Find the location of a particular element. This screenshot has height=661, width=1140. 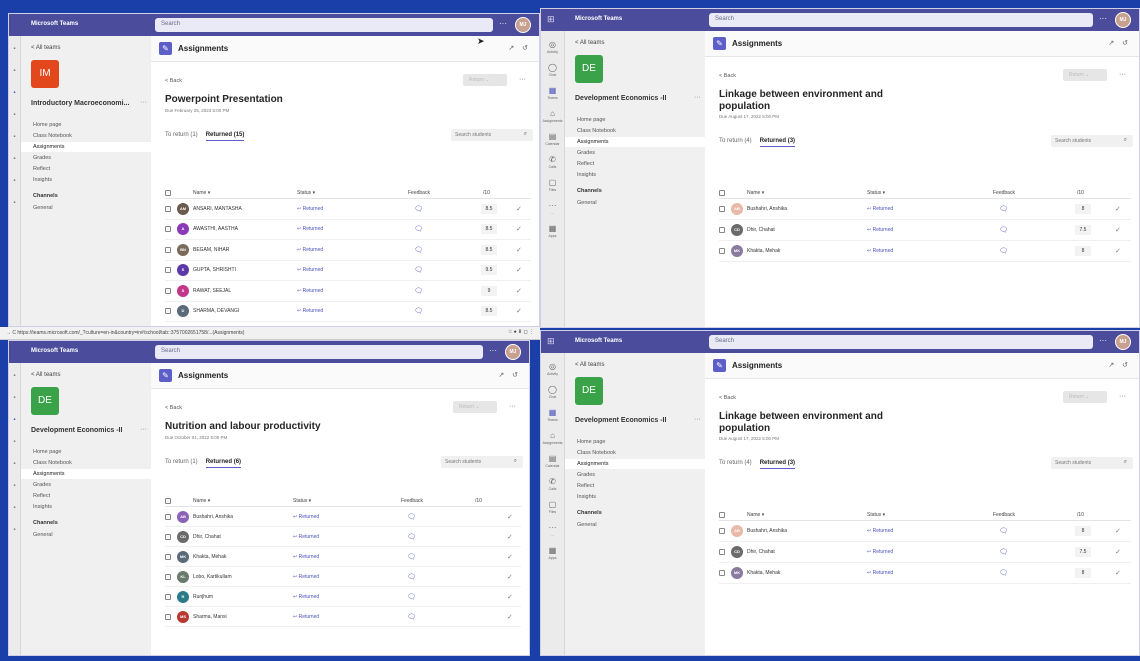

table-row: CD Dhir, Chahat ↩ Returned 🗨 ✓ is located at coordinates (343, 537).